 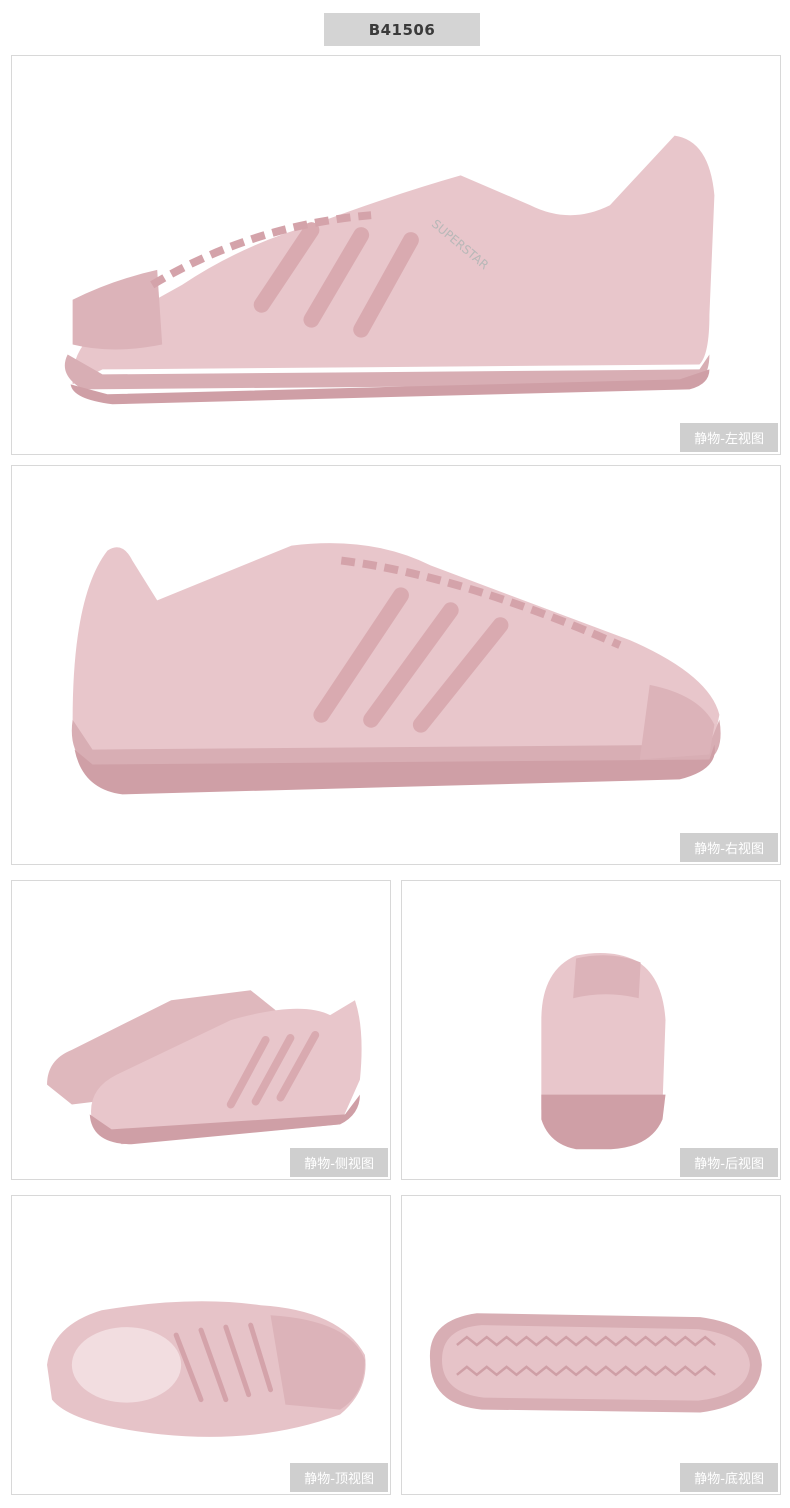 I want to click on shoe-bottom-view-image, so click(x=595, y=1363).